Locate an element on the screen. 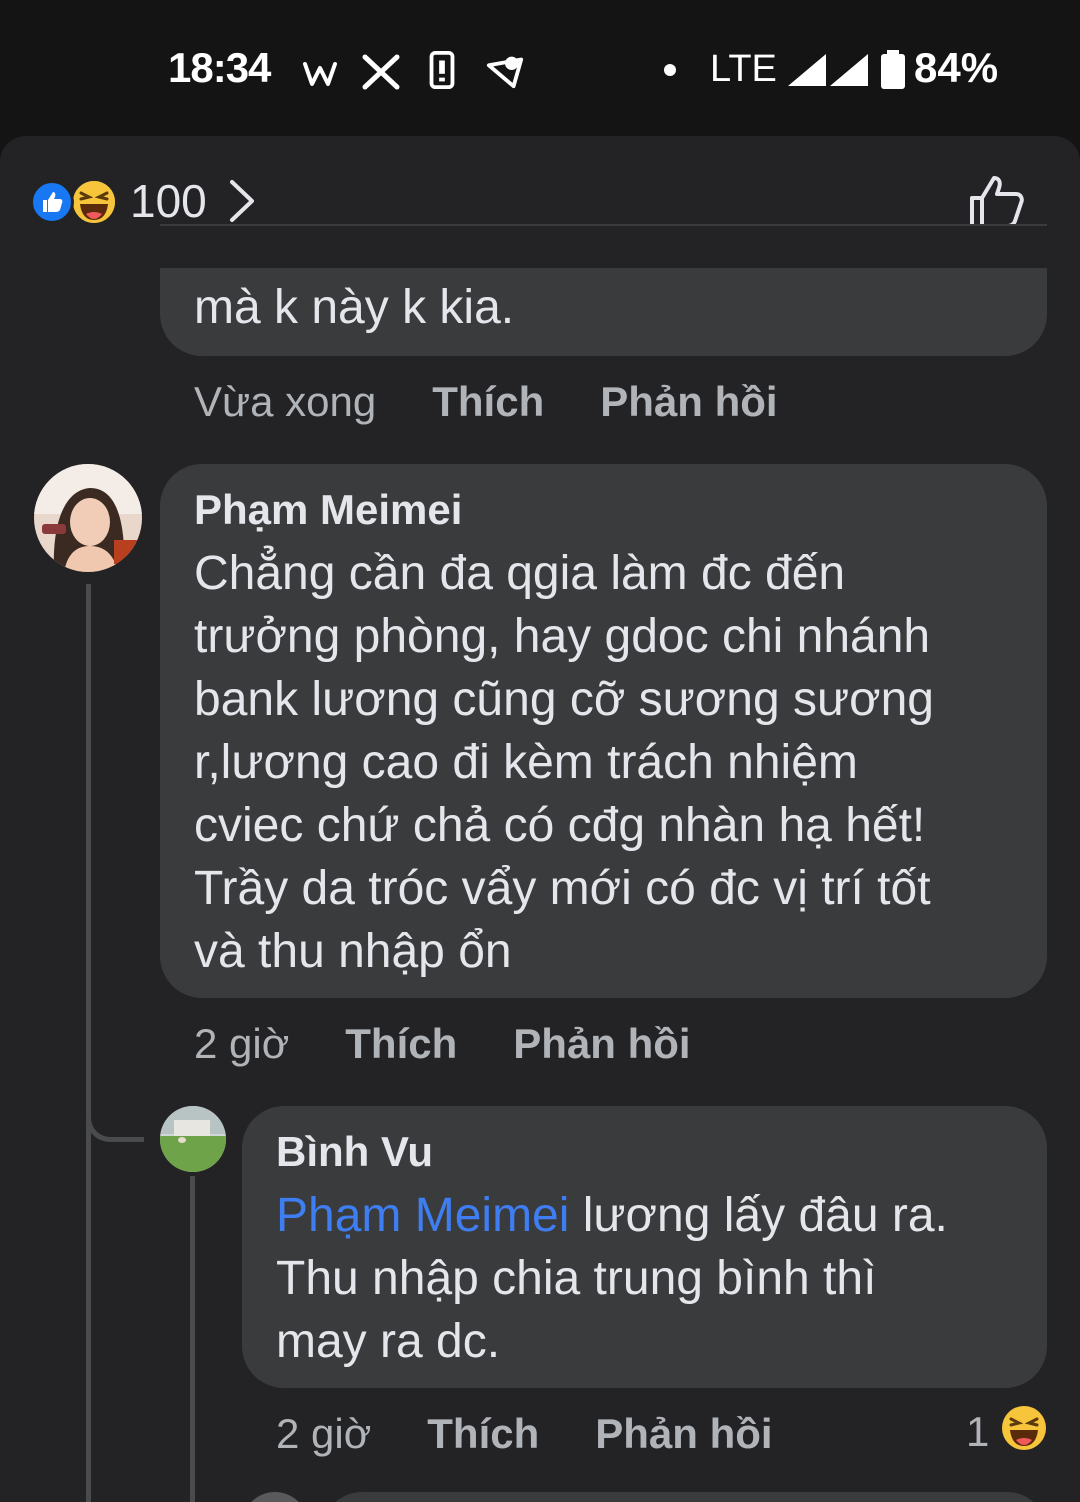  comment-text-line: Trầy da tróc vẩy mới có đc vị trí tốt is located at coordinates (562, 888).